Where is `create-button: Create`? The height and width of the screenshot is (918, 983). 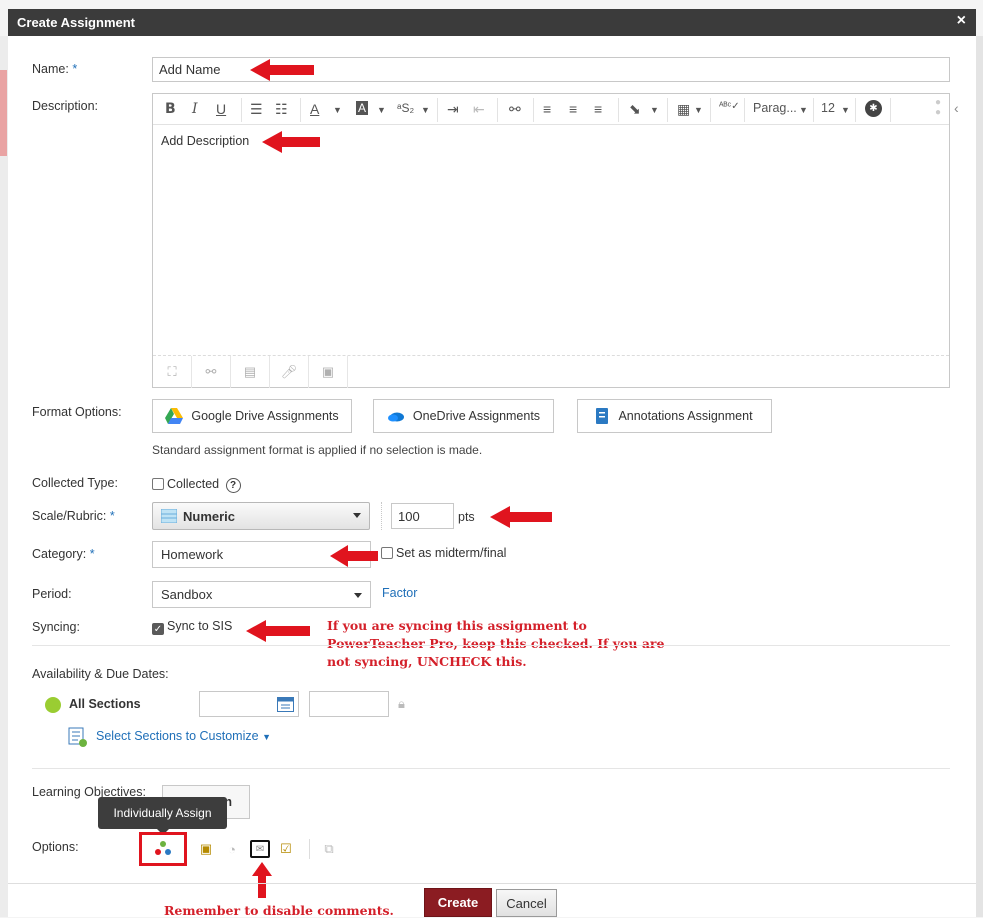 create-button: Create is located at coordinates (458, 902).